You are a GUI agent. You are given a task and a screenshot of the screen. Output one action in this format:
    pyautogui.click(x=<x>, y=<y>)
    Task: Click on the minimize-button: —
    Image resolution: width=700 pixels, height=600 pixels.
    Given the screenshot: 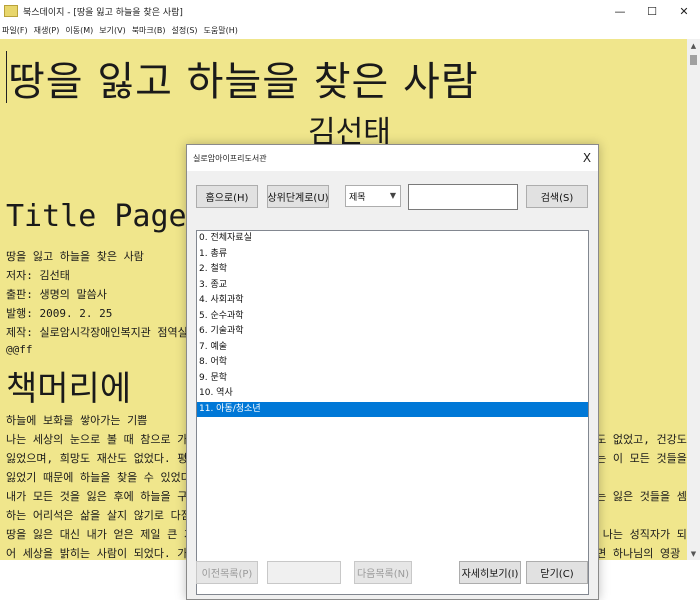 What is the action you would take?
    pyautogui.click(x=620, y=11)
    